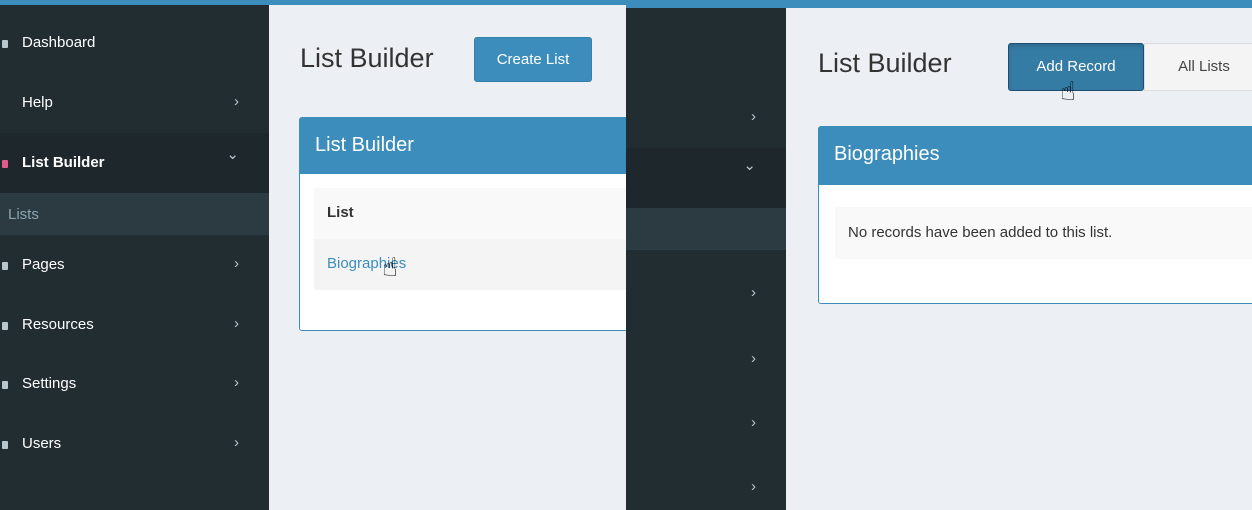  Describe the element at coordinates (5, 445) in the screenshot. I see `users-icon` at that location.